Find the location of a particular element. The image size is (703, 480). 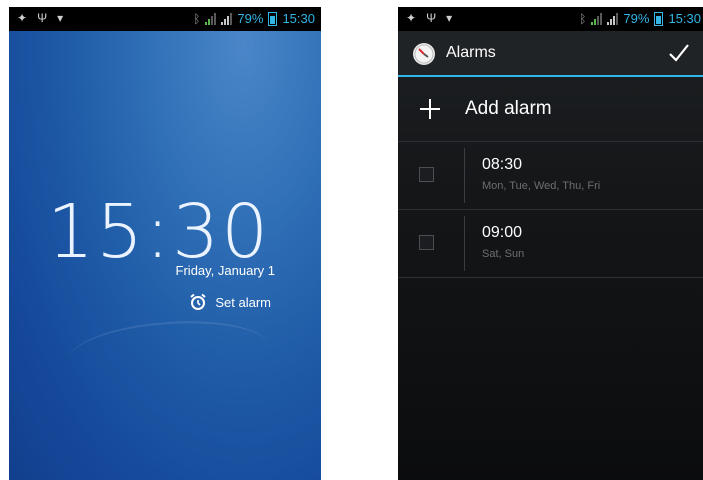

action-bar: Alarms is located at coordinates (550, 54).